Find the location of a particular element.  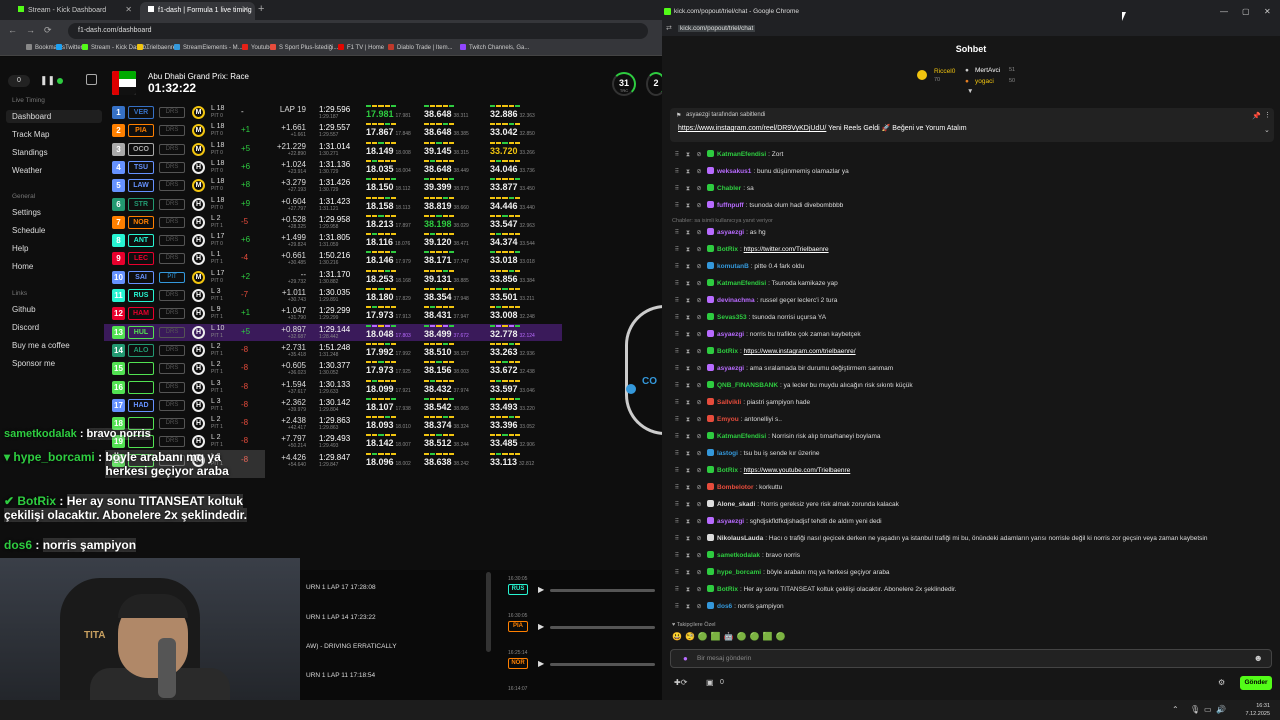

chat-message: ⠿ ⧗ ⊘ komutanB: pitte 0.4 fark oldu is located at coordinates (974, 269).